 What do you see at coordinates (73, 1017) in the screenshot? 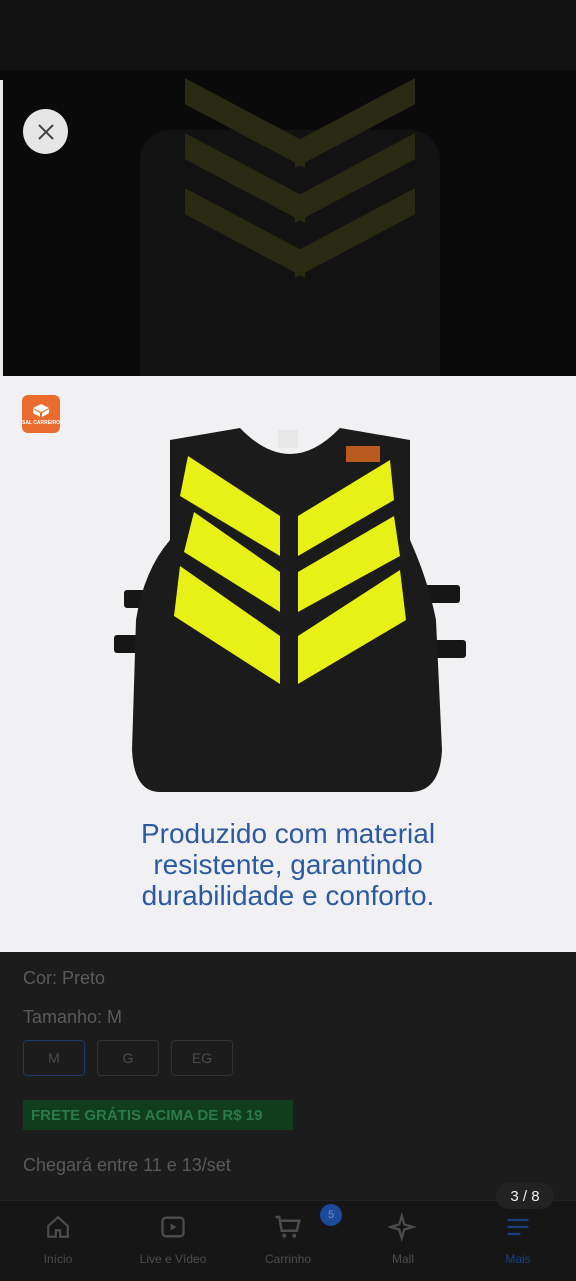
I see `size-label: Tamanho: M` at bounding box center [73, 1017].